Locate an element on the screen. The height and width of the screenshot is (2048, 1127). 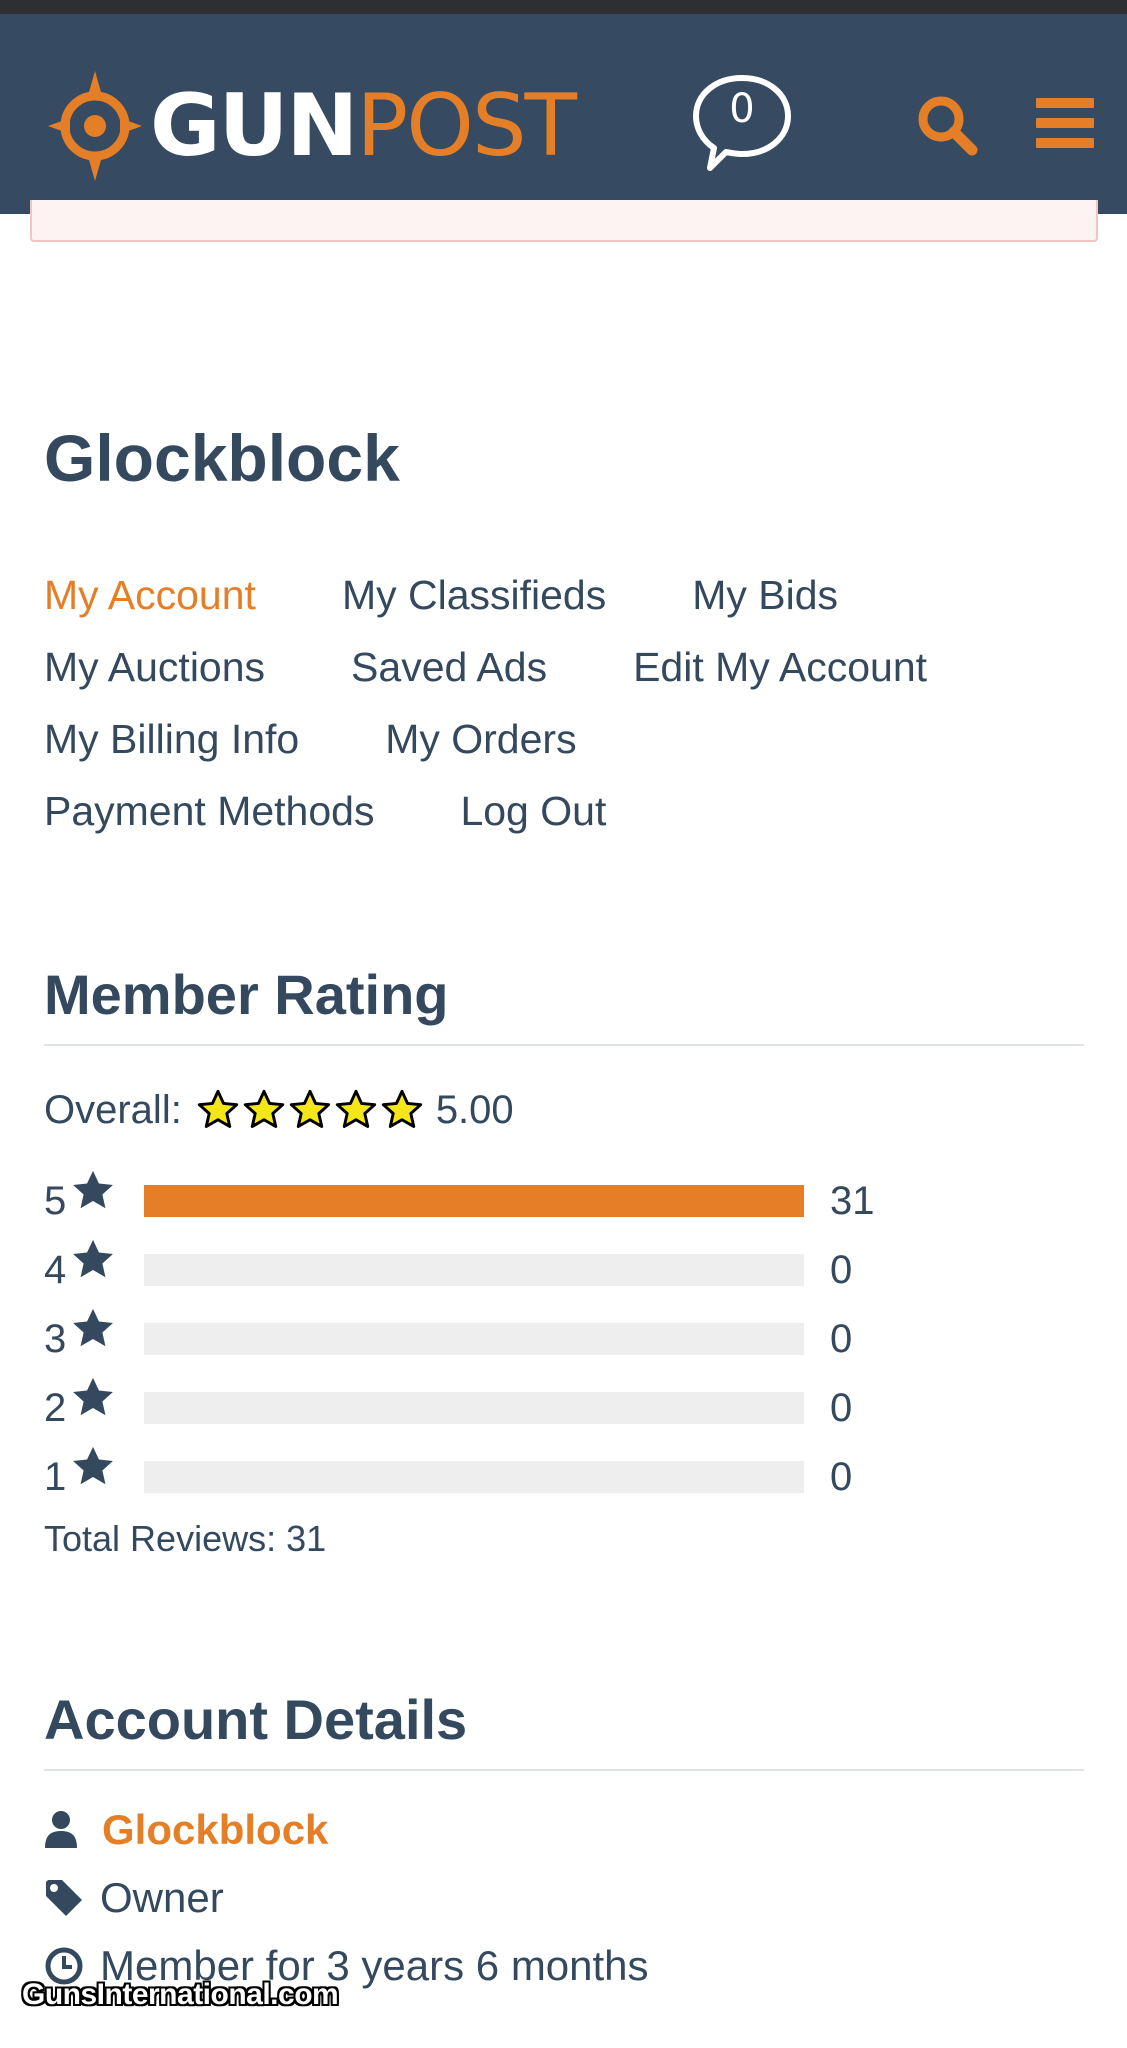
detail-role: Owner is located at coordinates (134, 1898).